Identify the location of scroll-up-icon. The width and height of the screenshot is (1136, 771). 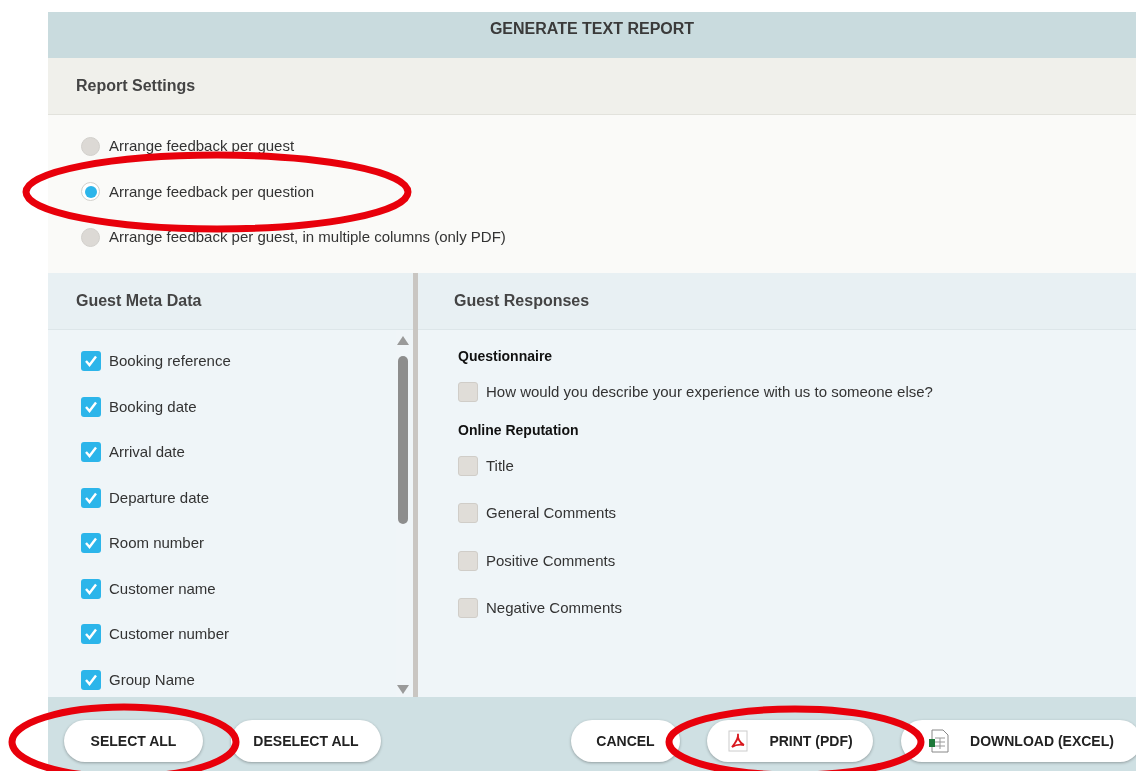
(403, 340).